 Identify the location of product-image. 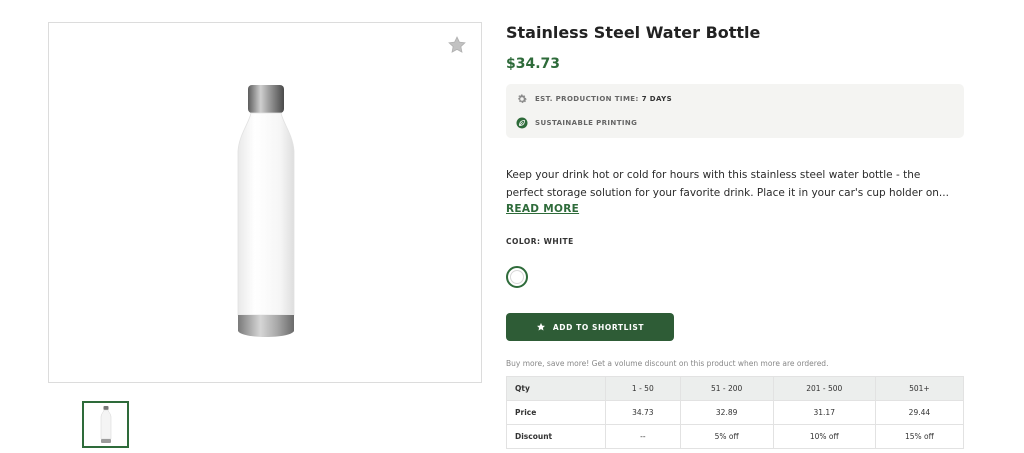
(266, 211).